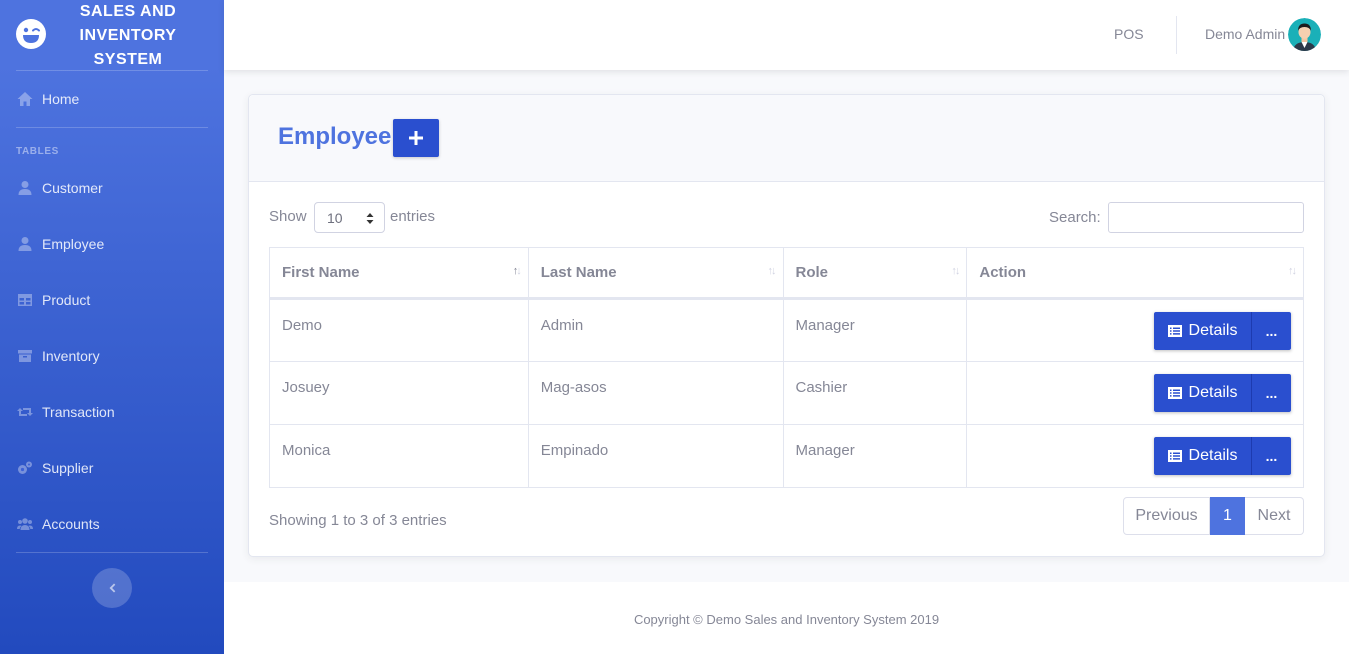  I want to click on cell-role: Cashier, so click(875, 393).